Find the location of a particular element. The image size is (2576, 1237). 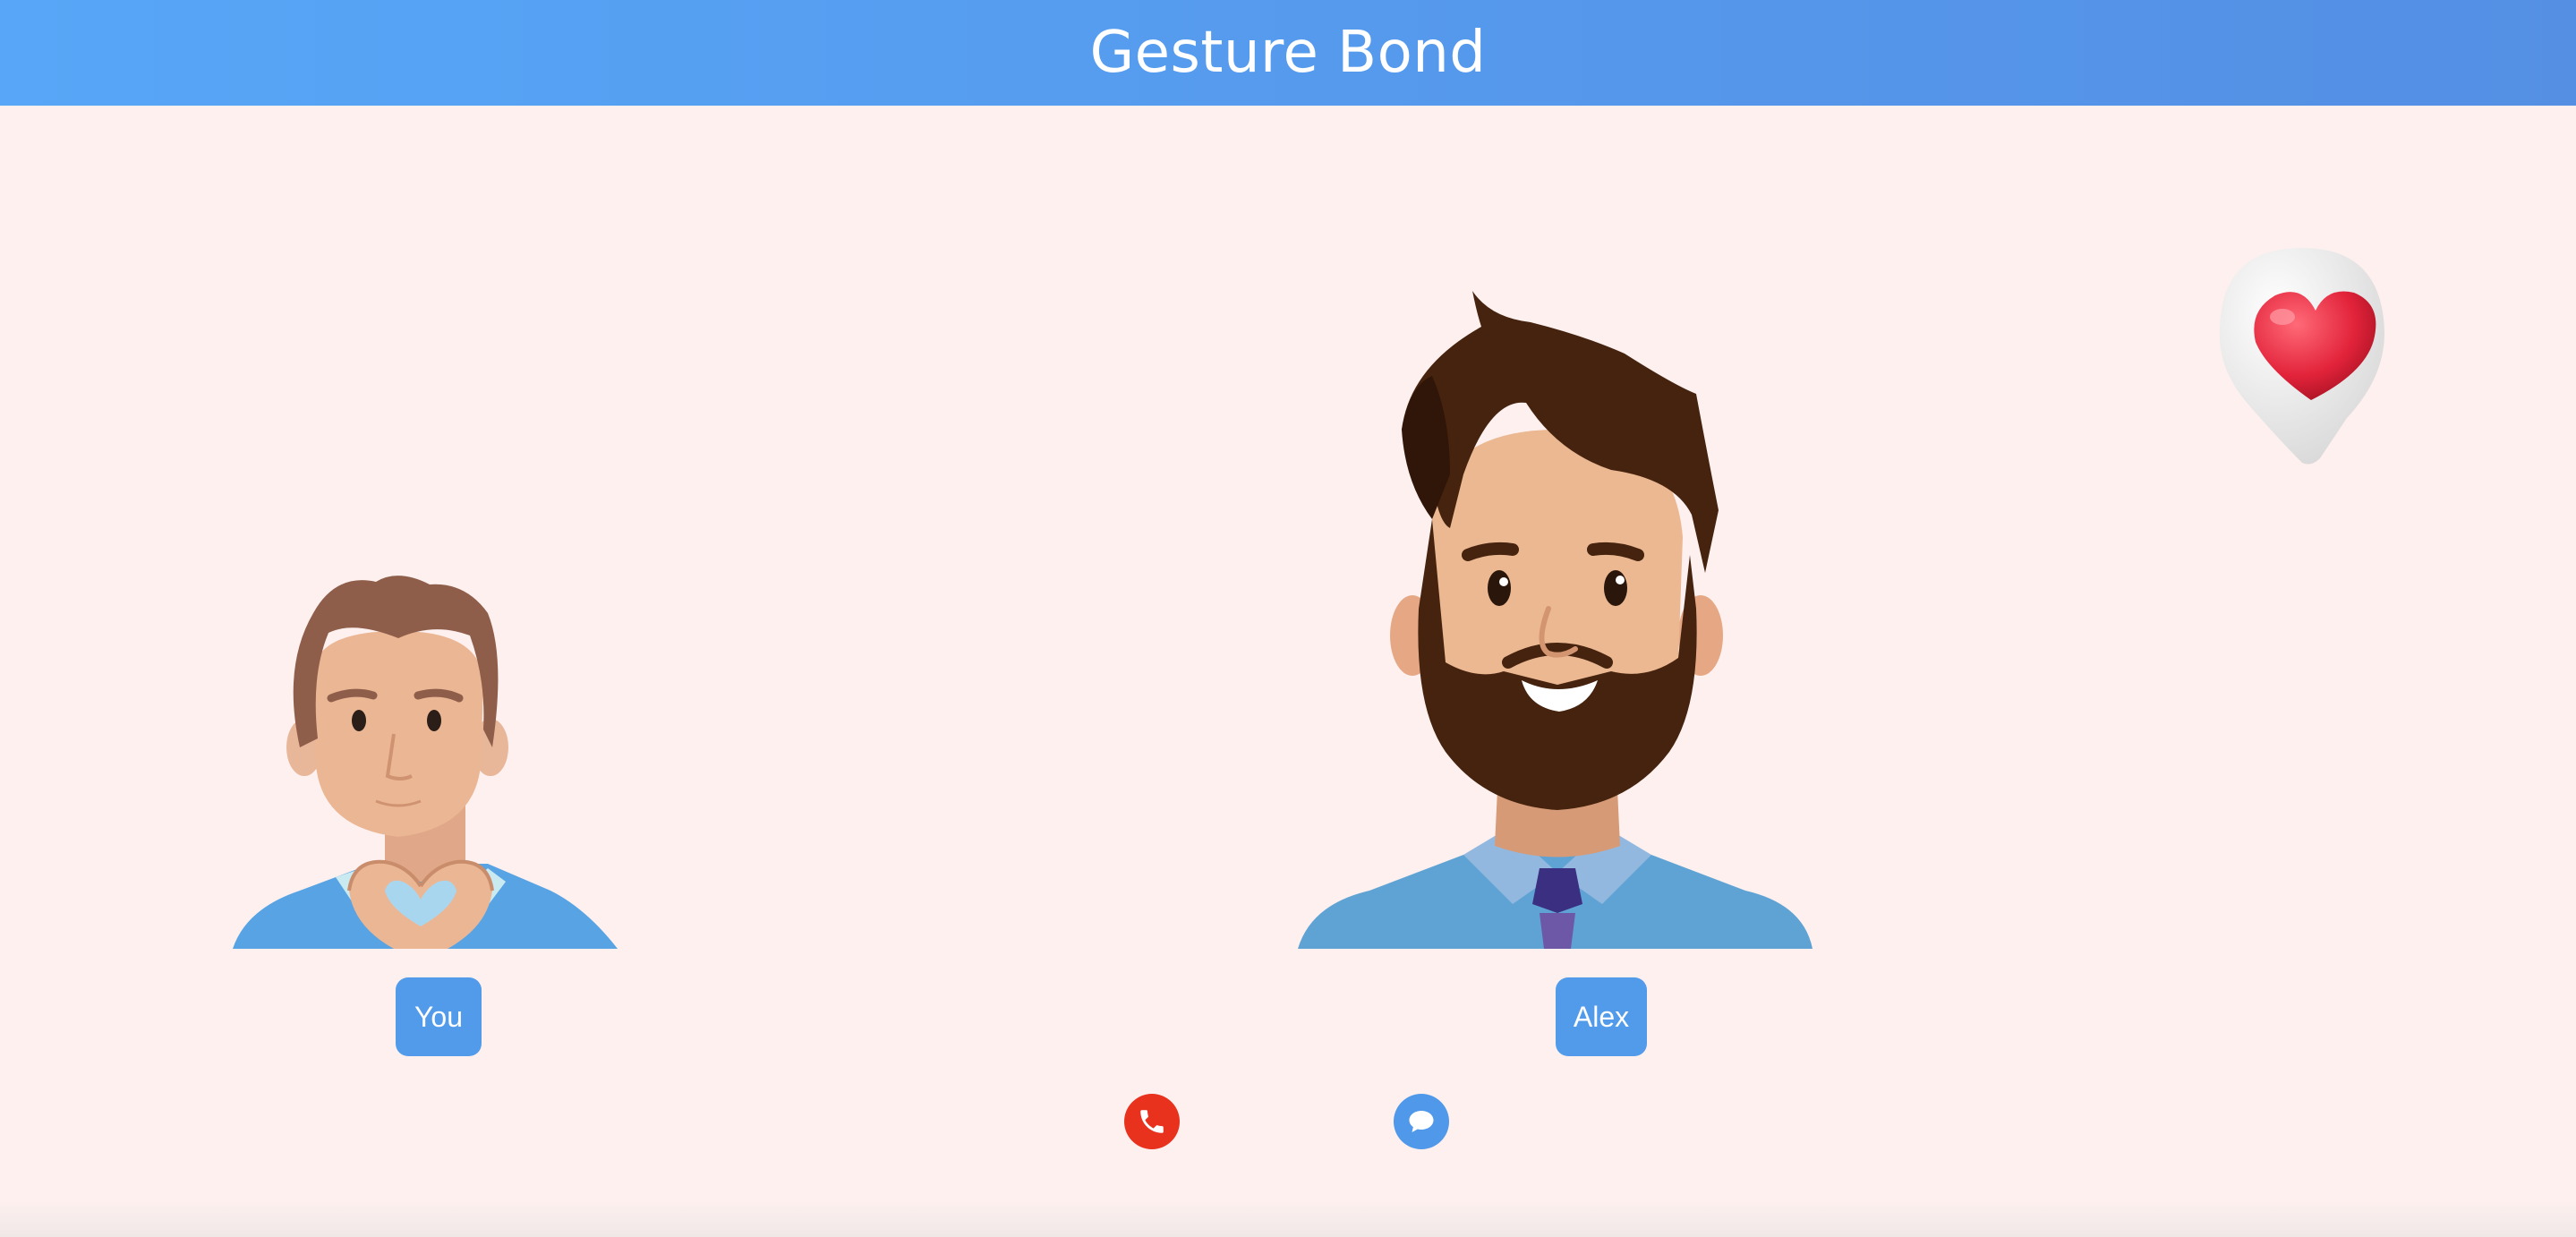

heart-reaction is located at coordinates (2302, 357).